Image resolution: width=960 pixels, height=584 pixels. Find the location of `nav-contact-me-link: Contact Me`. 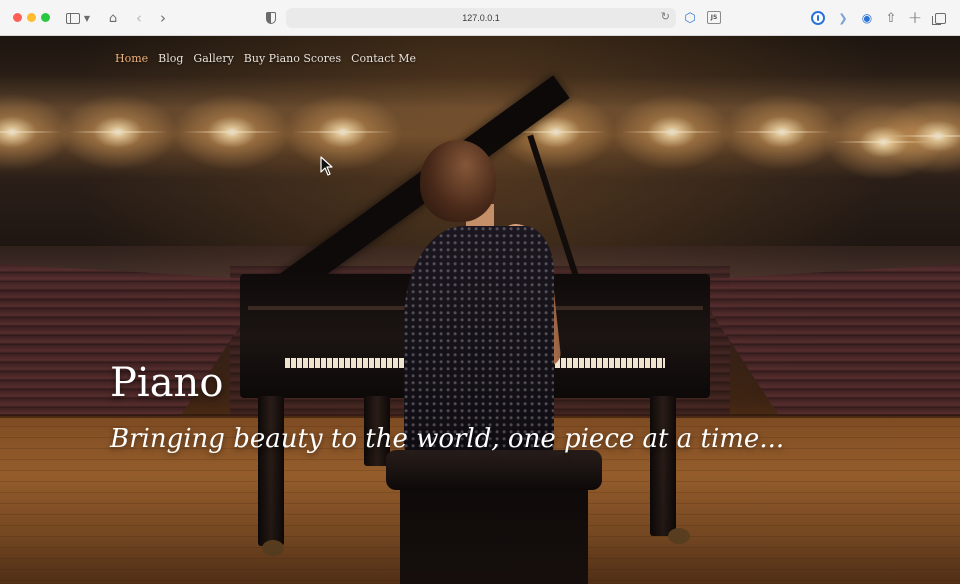

nav-contact-me-link: Contact Me is located at coordinates (383, 58).